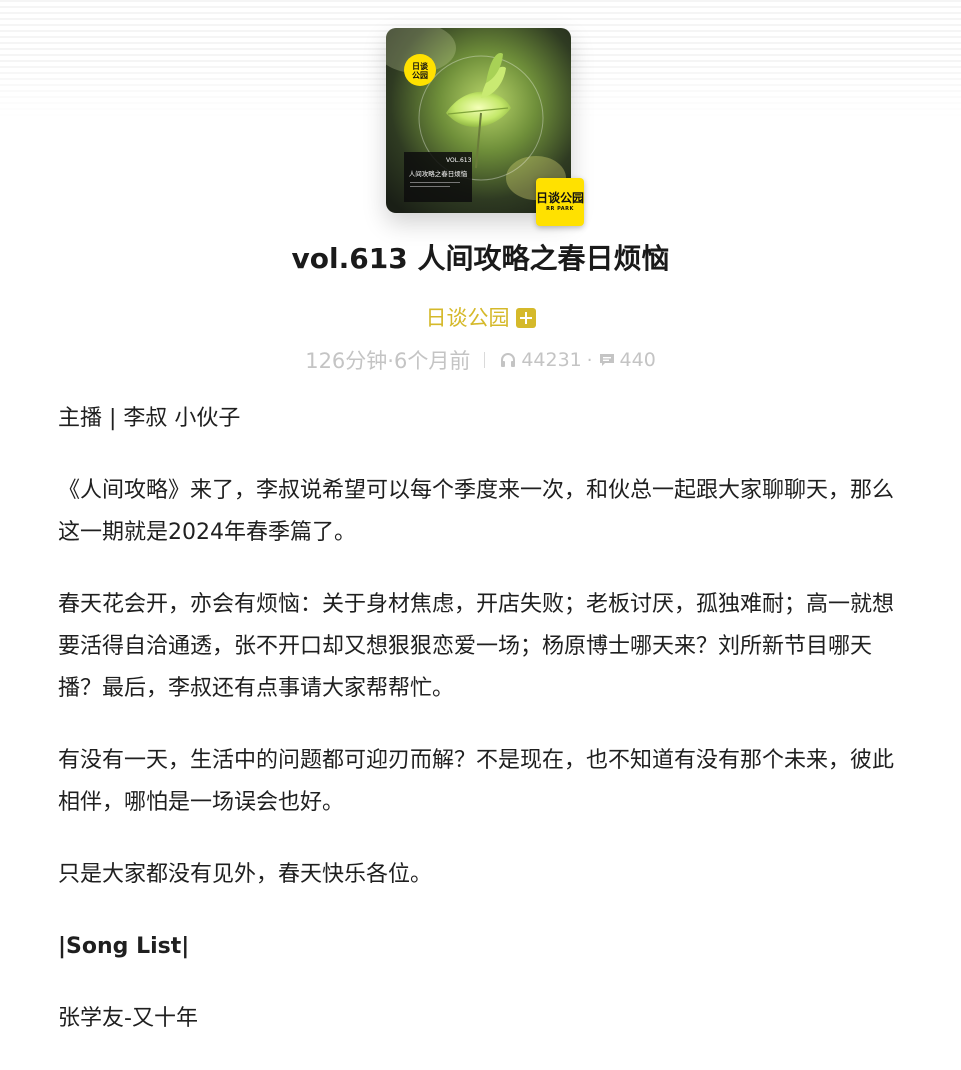  What do you see at coordinates (638, 360) in the screenshot?
I see `comment-count: 440` at bounding box center [638, 360].